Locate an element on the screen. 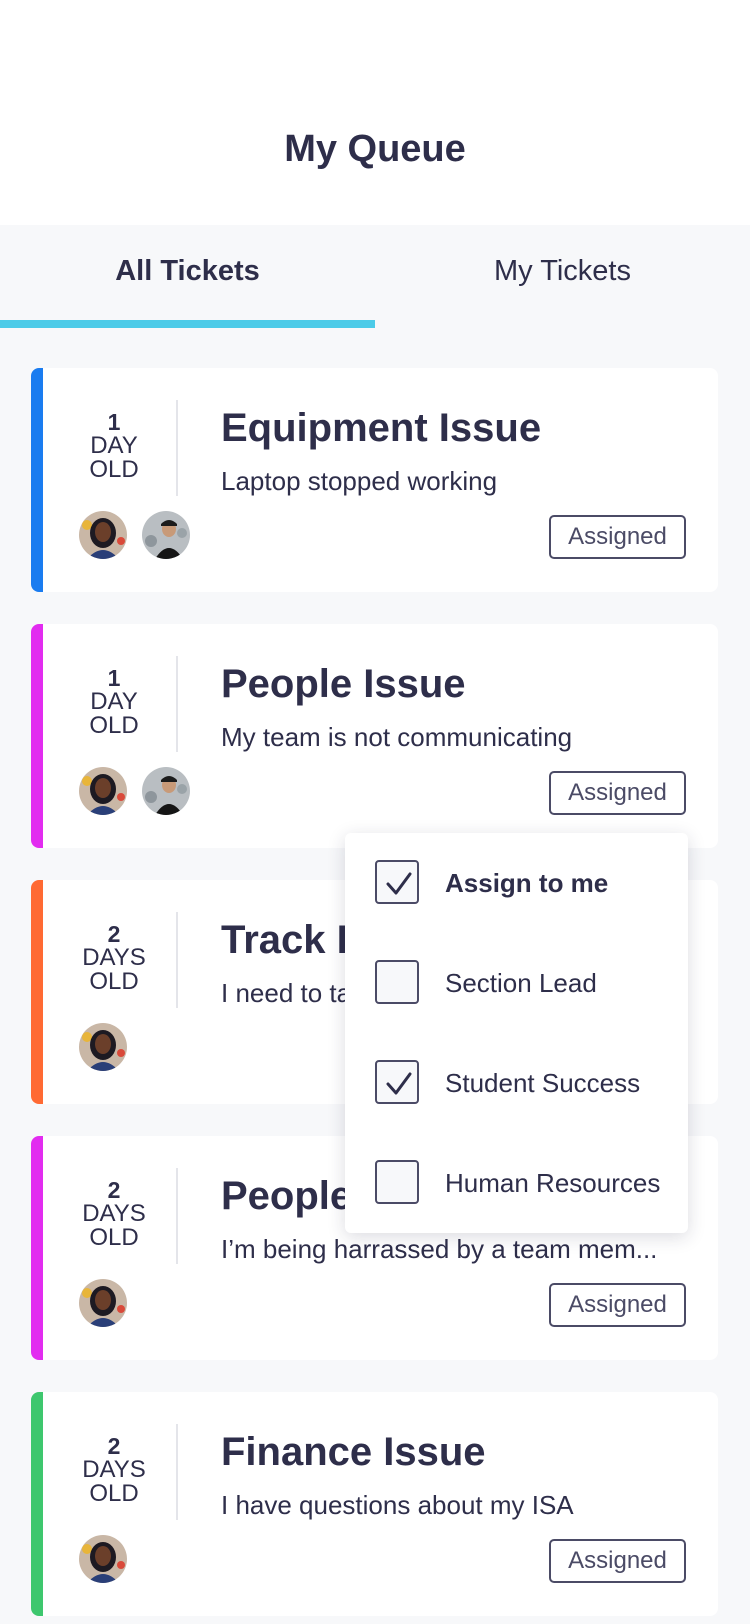 This screenshot has height=1624, width=750. option-label: Assign to me is located at coordinates (527, 883).